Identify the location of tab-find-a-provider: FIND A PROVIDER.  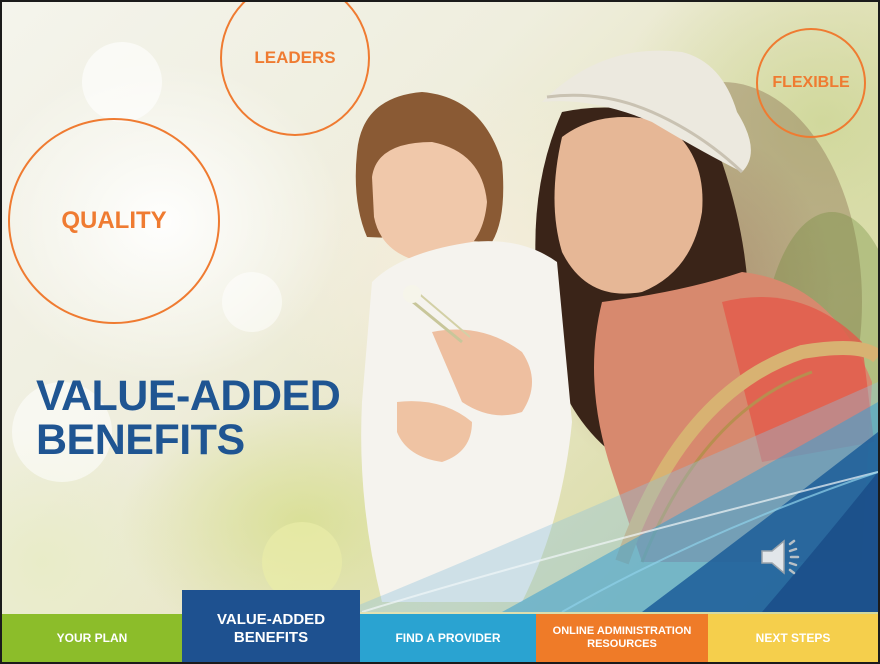
(448, 638).